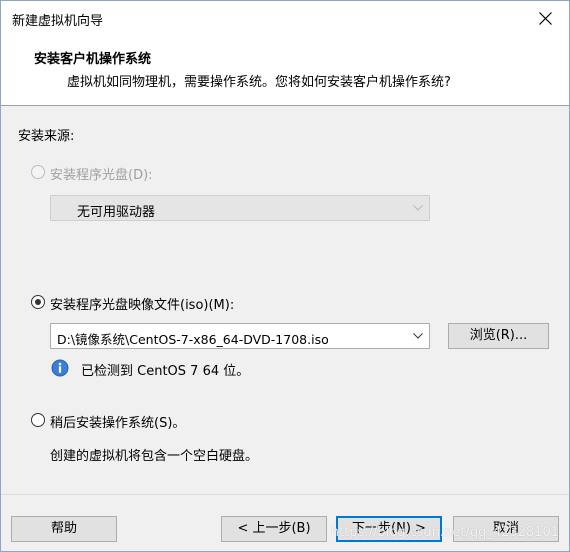  I want to click on close-icon, so click(545, 18).